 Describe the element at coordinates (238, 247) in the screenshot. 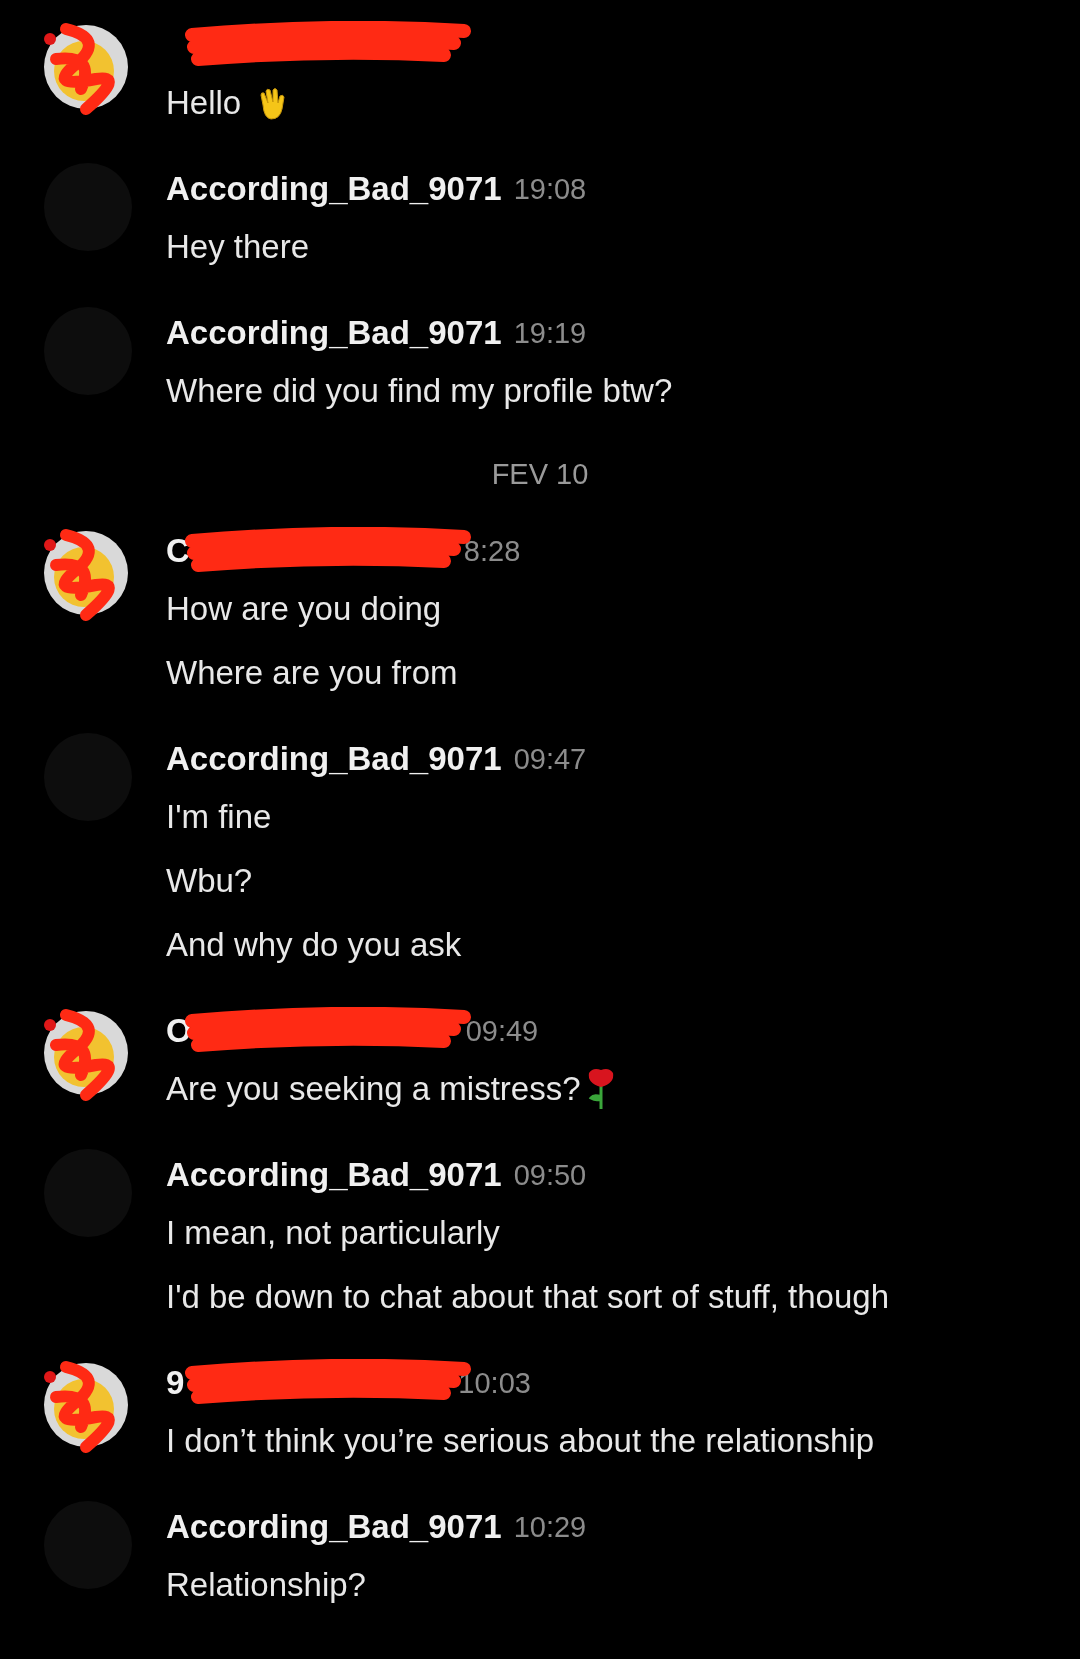

I see `message-text: Hey there` at that location.